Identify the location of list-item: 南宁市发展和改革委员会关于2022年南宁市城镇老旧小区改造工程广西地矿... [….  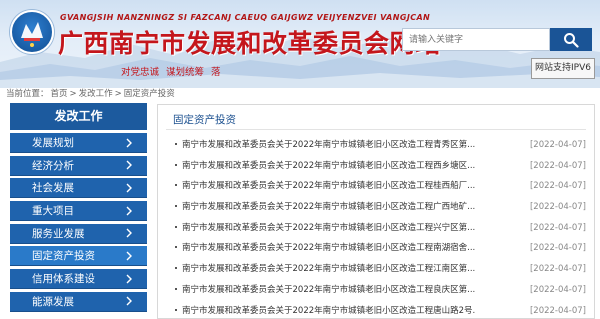
(376, 207).